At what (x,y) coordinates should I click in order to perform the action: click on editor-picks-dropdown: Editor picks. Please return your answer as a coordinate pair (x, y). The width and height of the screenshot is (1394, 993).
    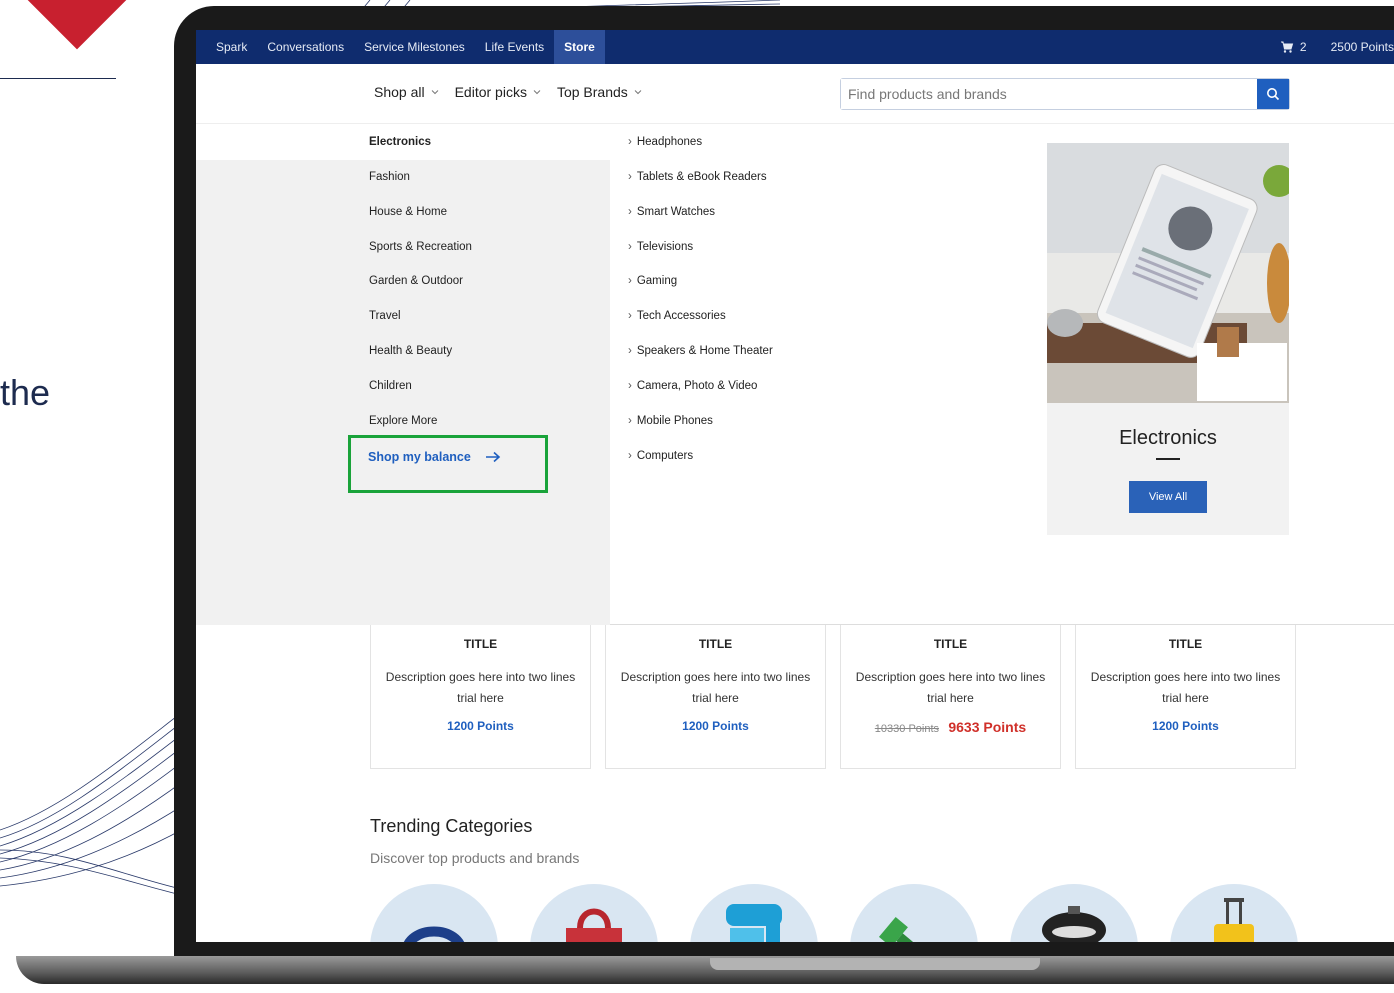
    Looking at the image, I should click on (498, 92).